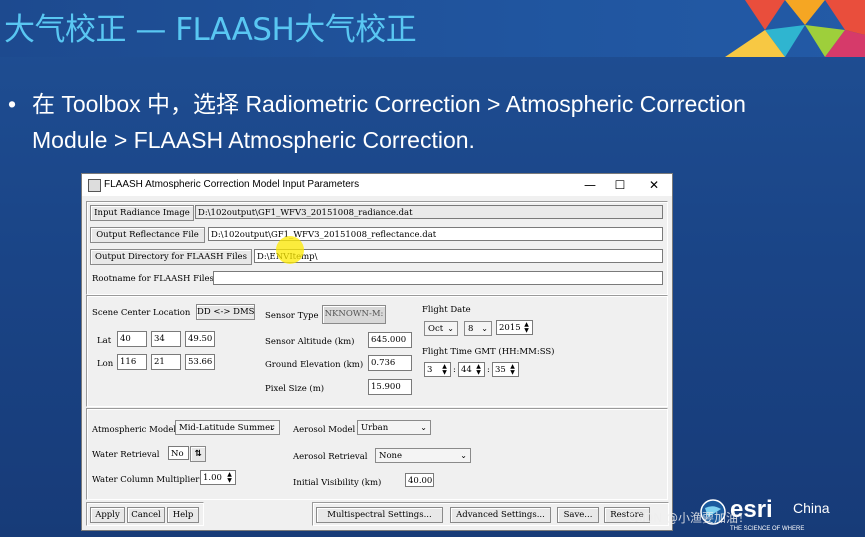 This screenshot has height=537, width=865. I want to click on flight-month-dropdown: Oct ⌄, so click(441, 328).